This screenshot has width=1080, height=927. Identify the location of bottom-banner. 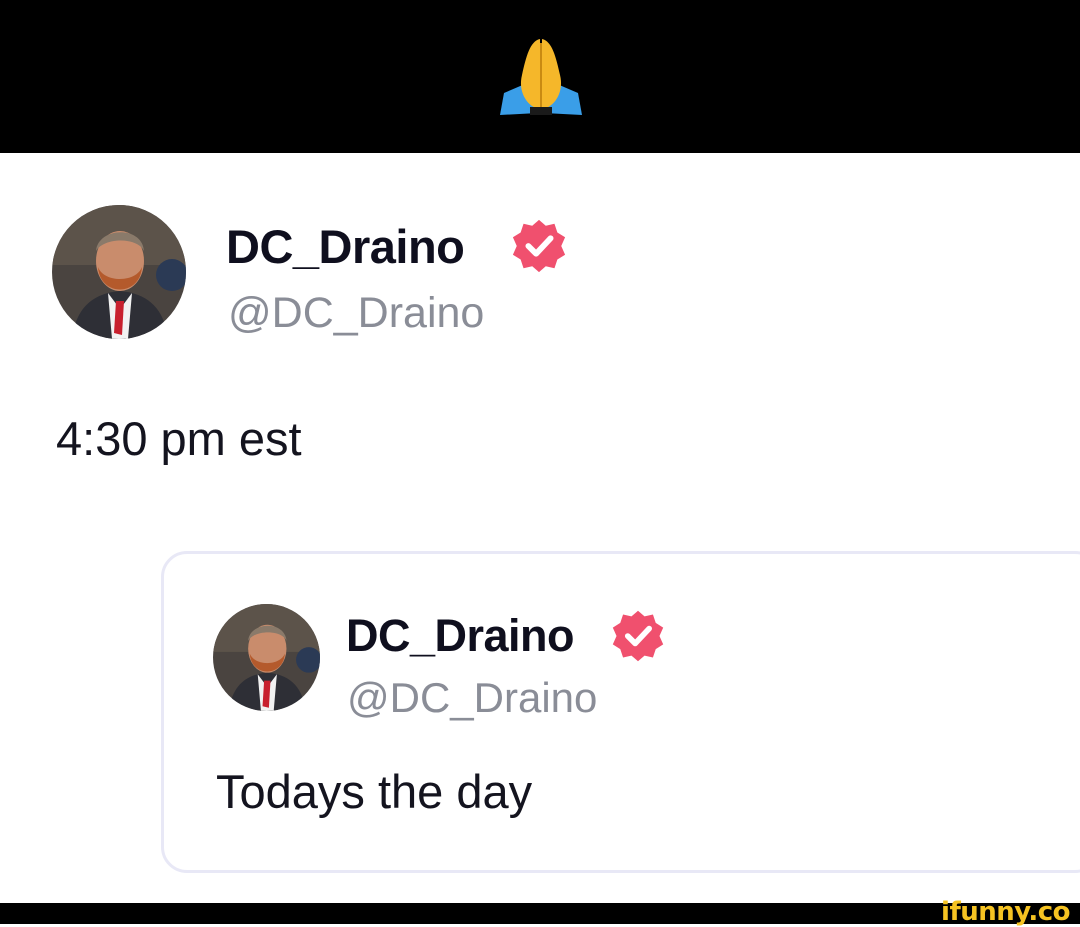
(540, 913).